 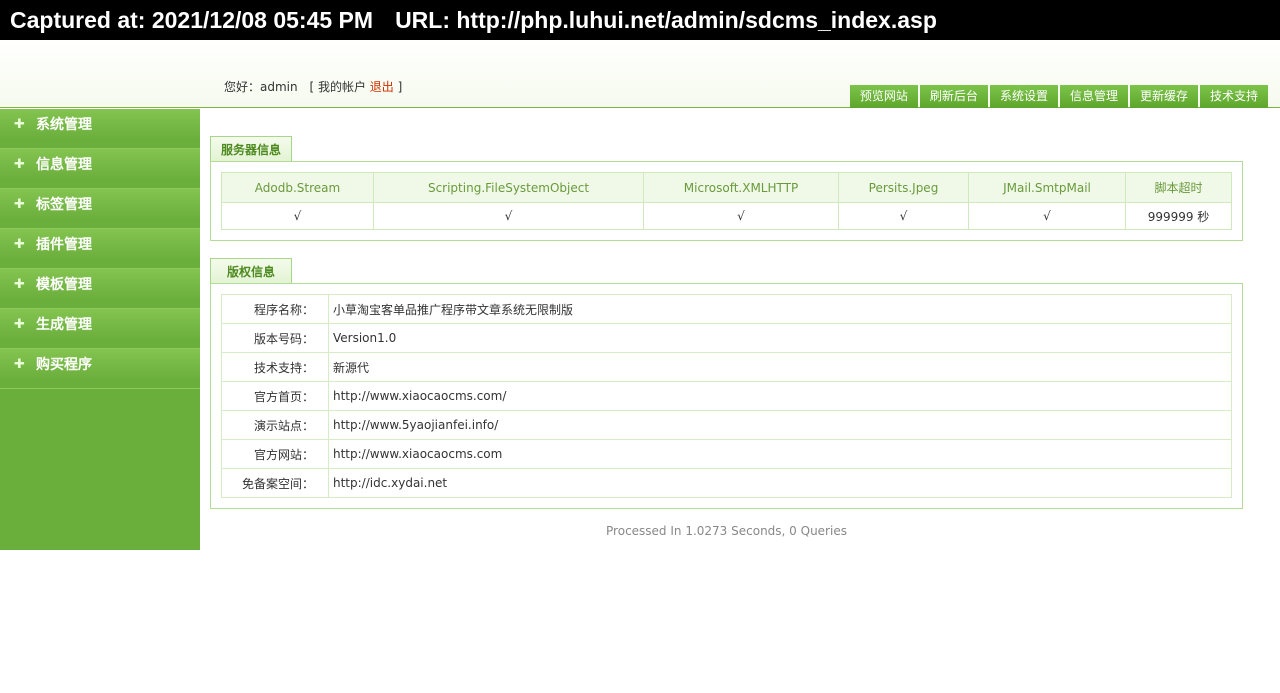 What do you see at coordinates (64, 244) in the screenshot?
I see `sidebar-item-label: 插件管理` at bounding box center [64, 244].